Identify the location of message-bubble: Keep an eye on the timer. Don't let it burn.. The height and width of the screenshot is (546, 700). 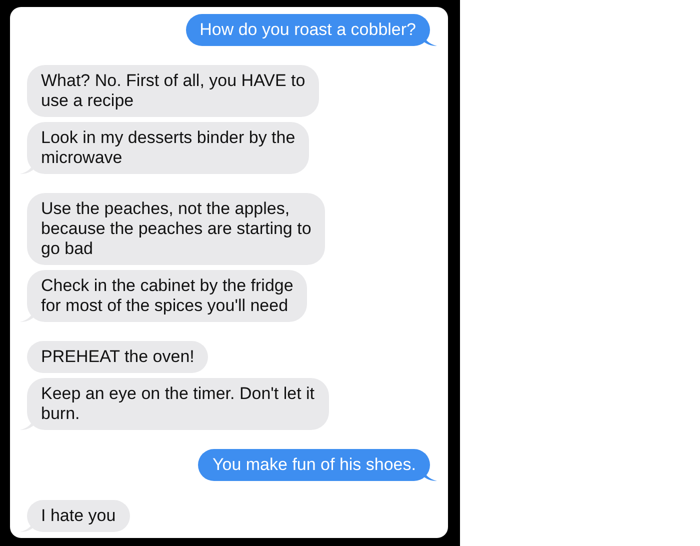
(178, 404).